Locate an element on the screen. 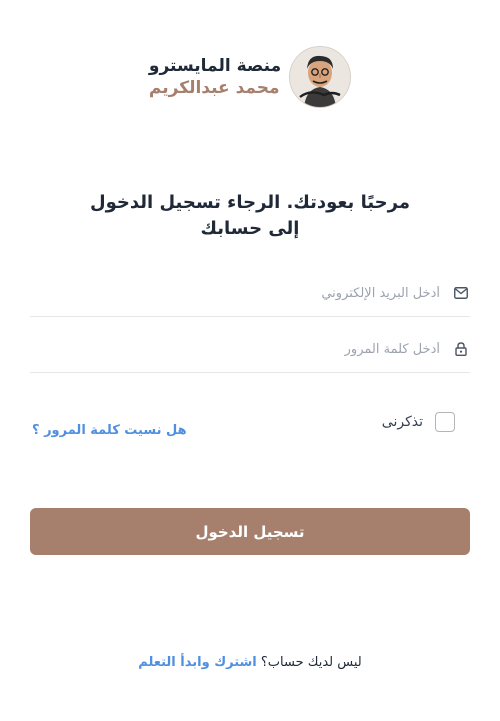  welcome-line-2: إلى حسابك is located at coordinates (250, 228).